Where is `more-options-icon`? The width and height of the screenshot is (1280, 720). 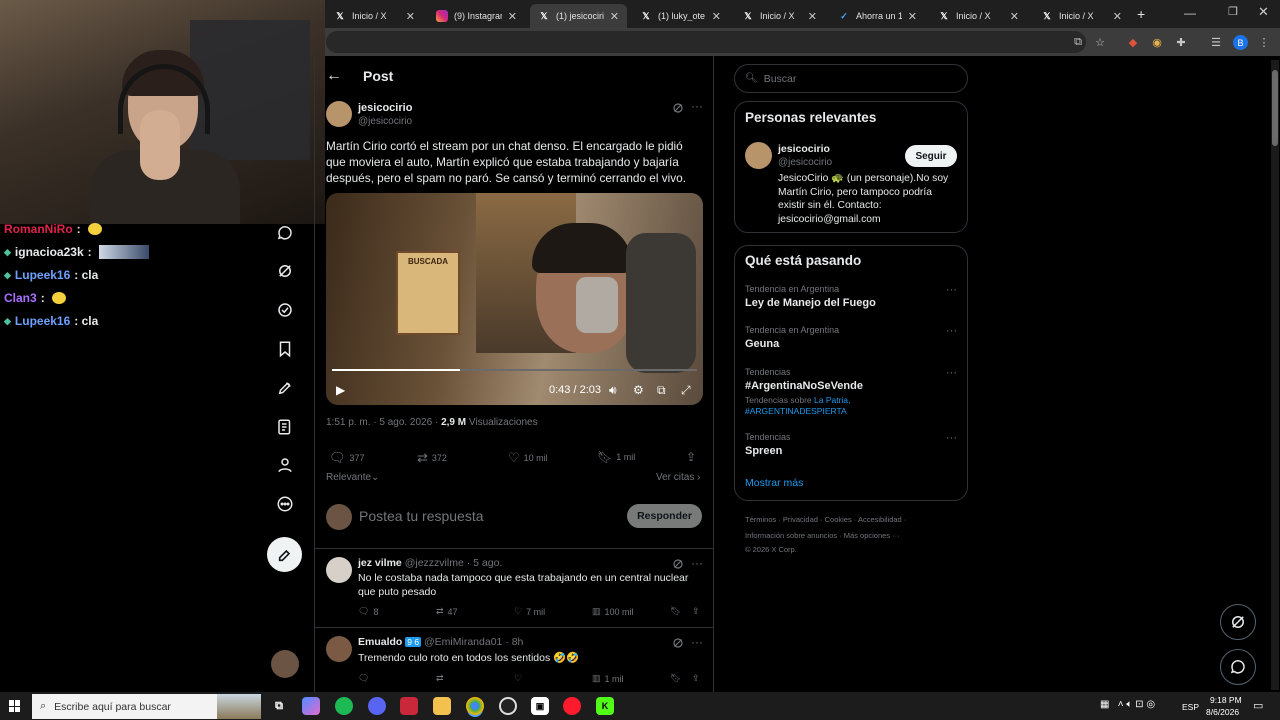 more-options-icon is located at coordinates (285, 504).